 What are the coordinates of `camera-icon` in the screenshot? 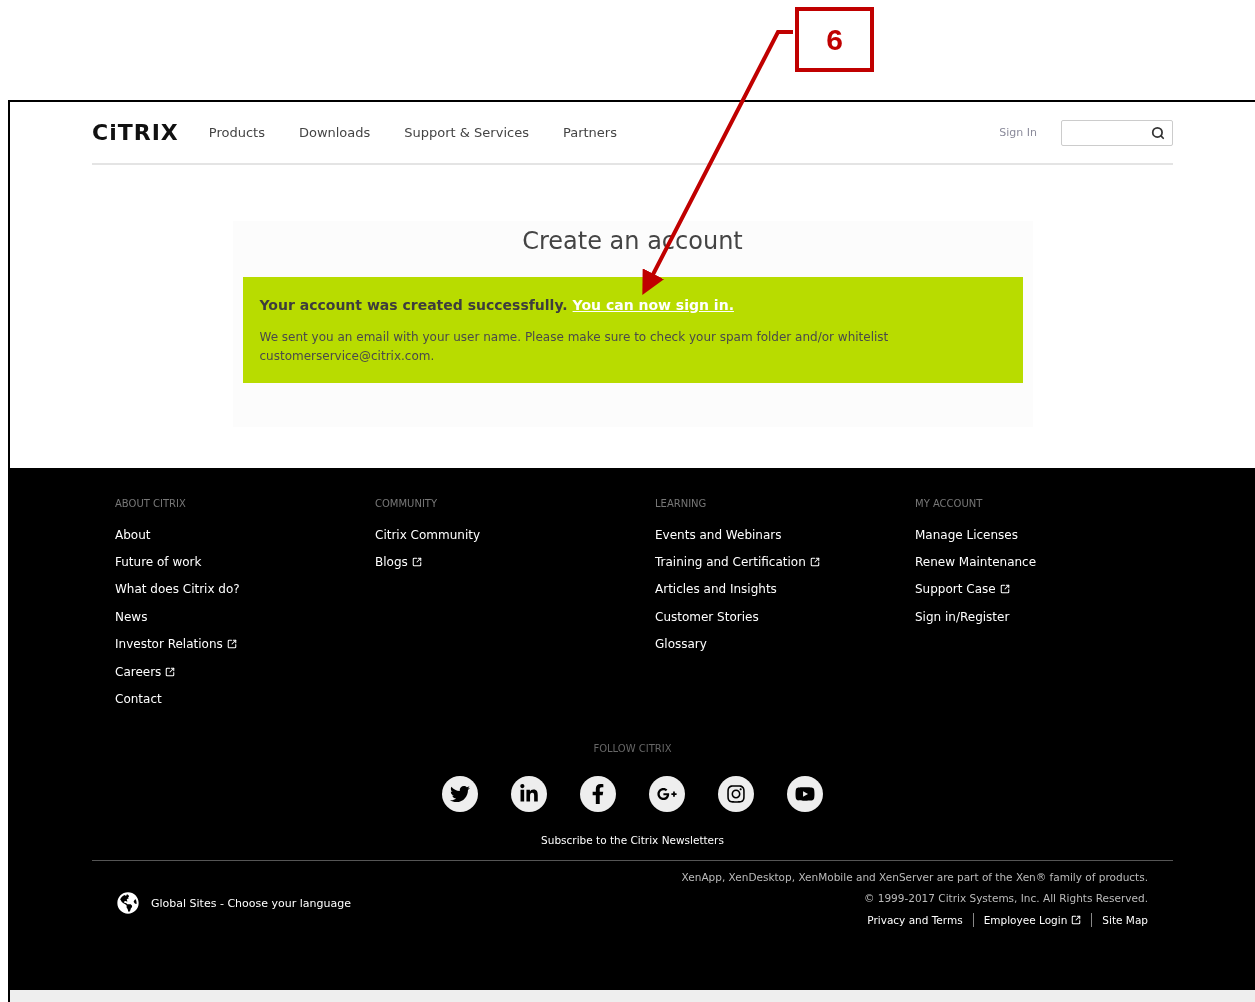 It's located at (736, 794).